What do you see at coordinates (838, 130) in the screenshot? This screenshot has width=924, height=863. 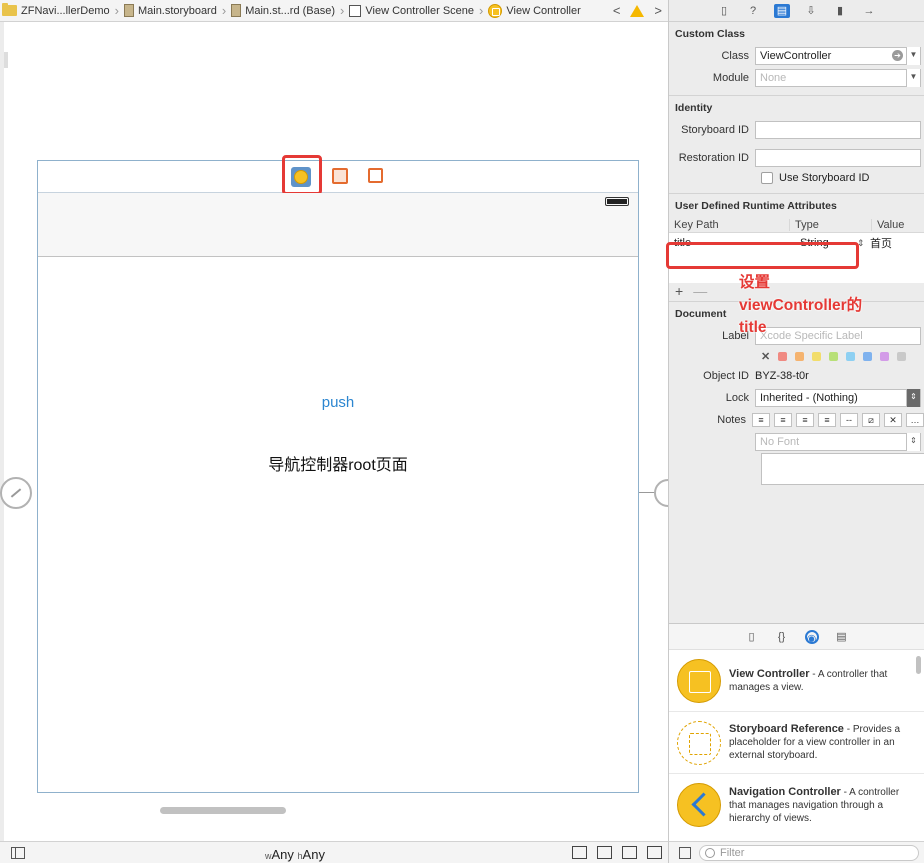 I see `storyboard-id-field` at bounding box center [838, 130].